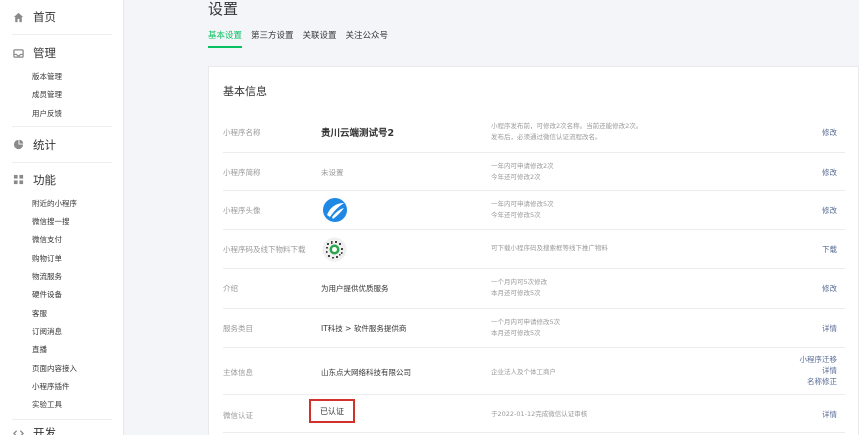  I want to click on sidebar-item-content: 页面内容接入, so click(61, 369).